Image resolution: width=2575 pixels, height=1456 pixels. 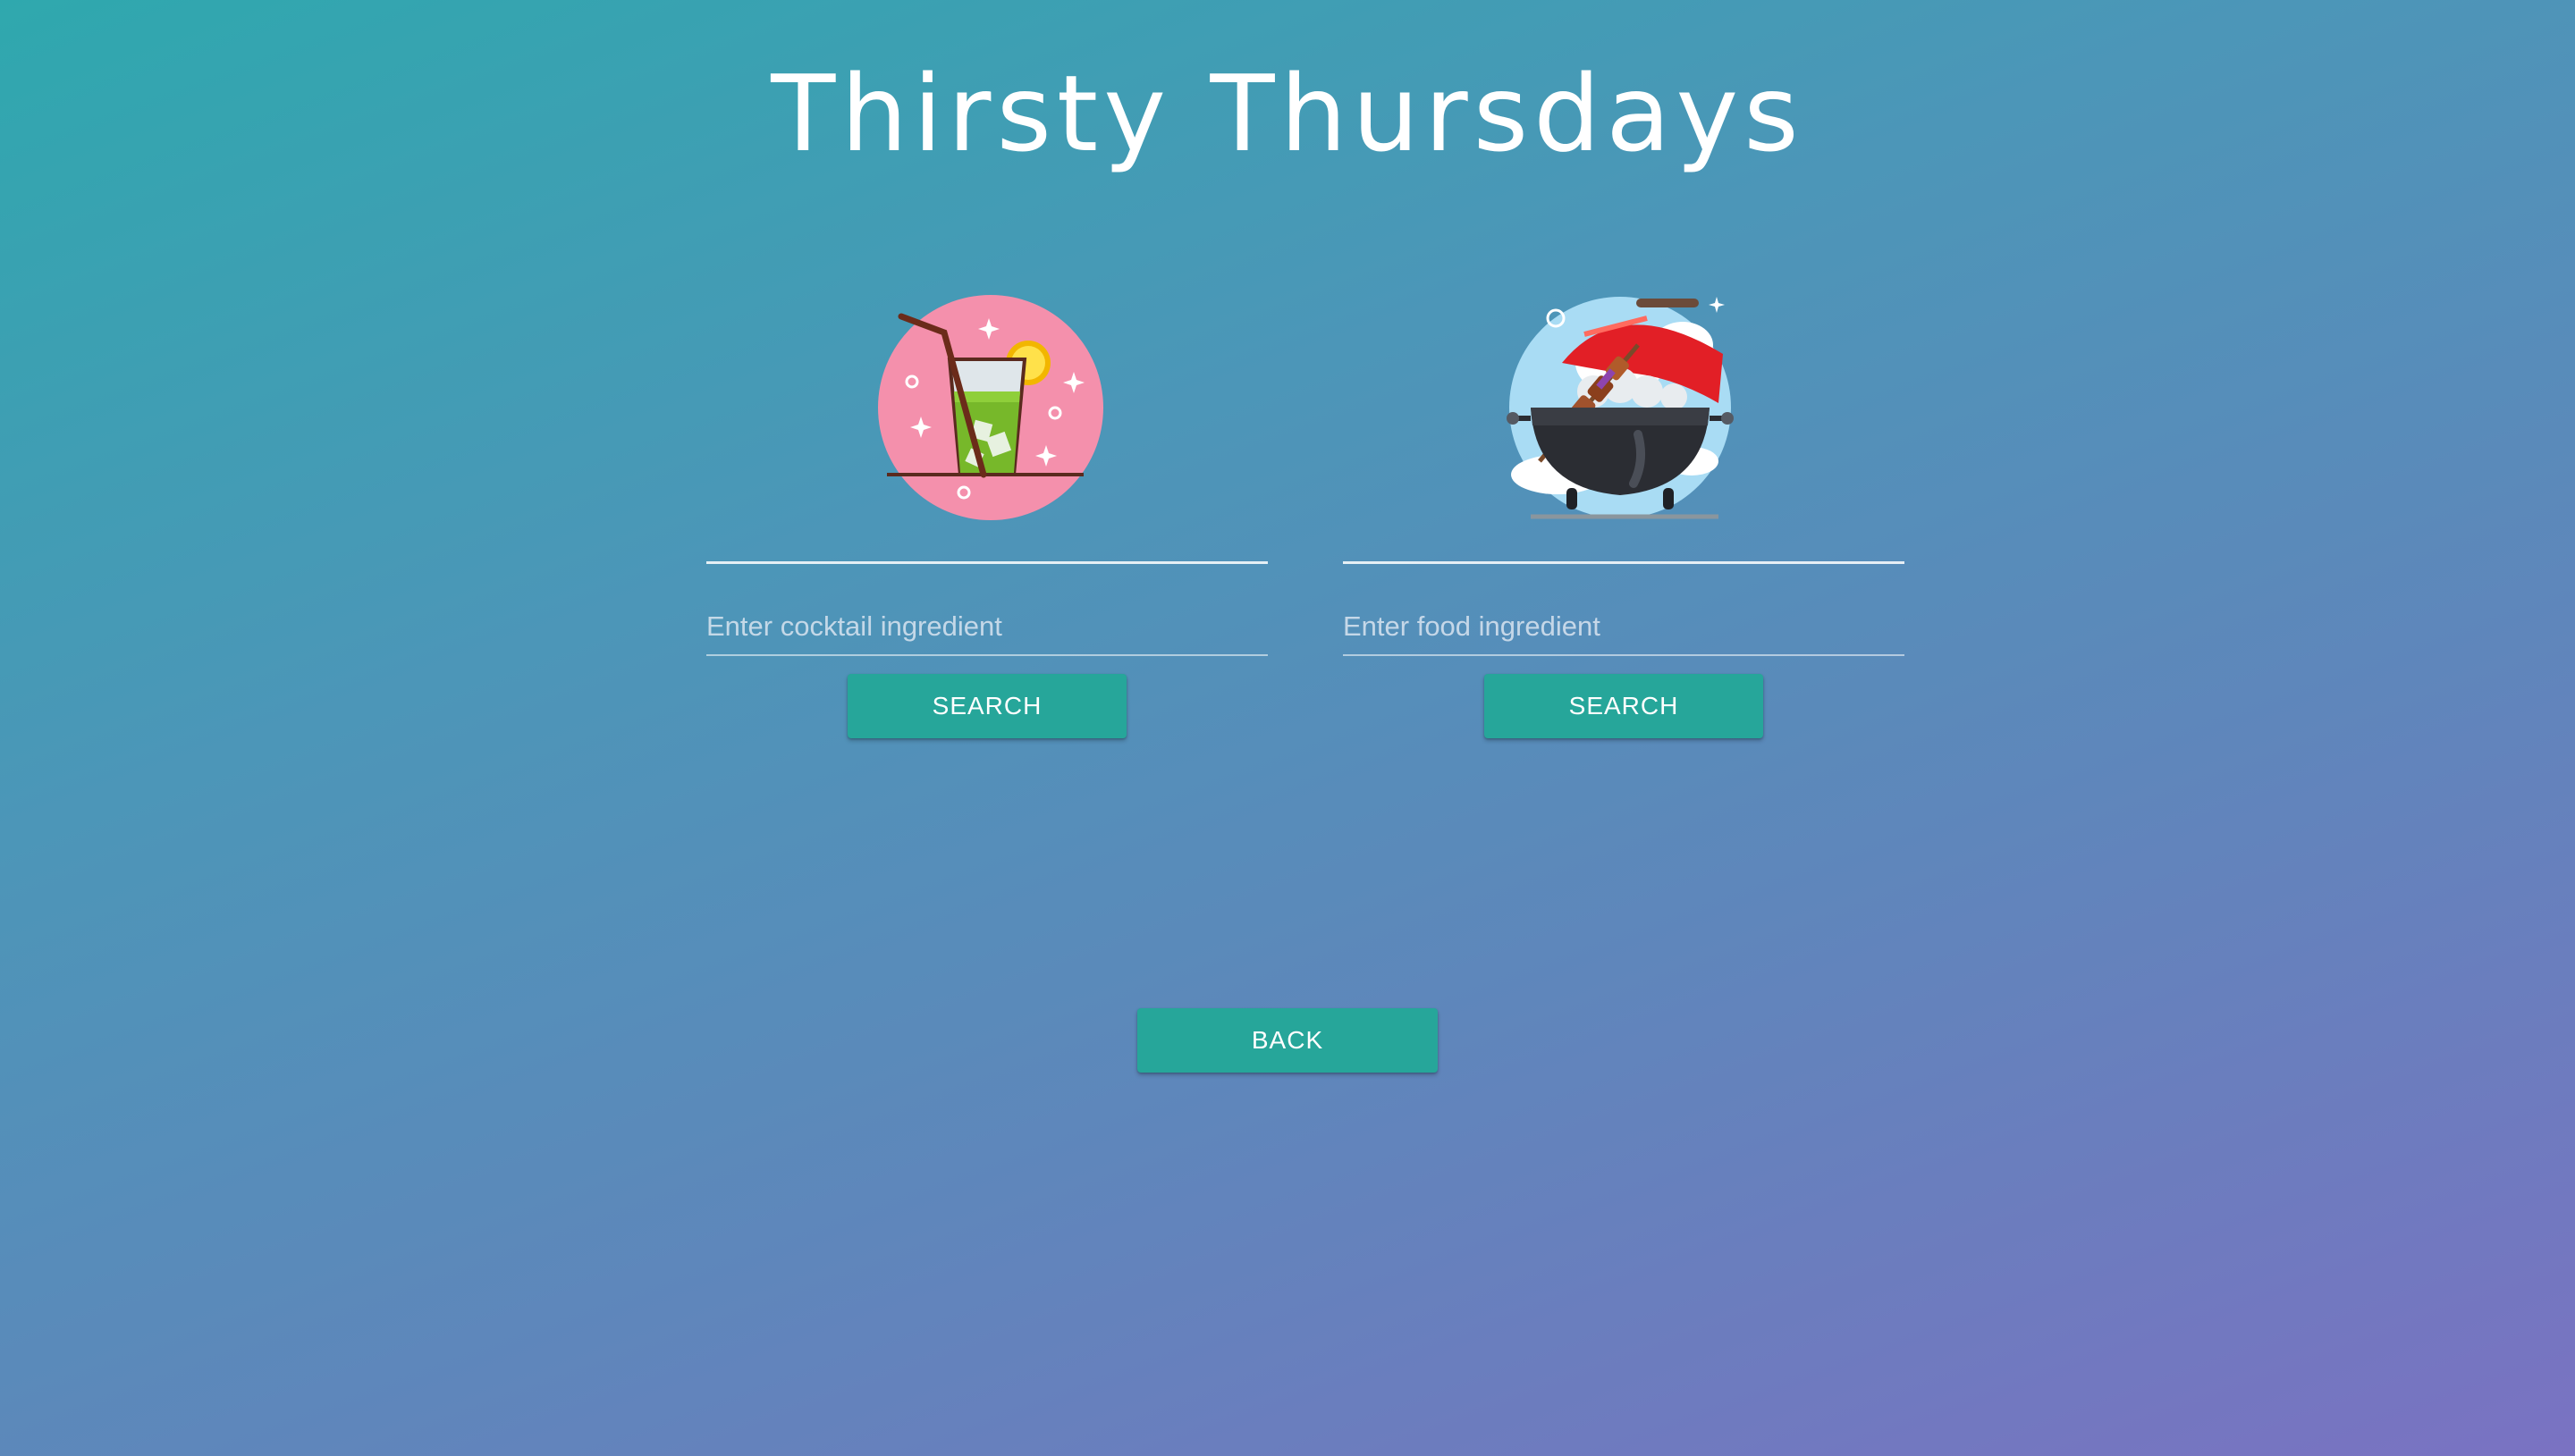 What do you see at coordinates (1623, 628) in the screenshot?
I see `food-ingredient-input` at bounding box center [1623, 628].